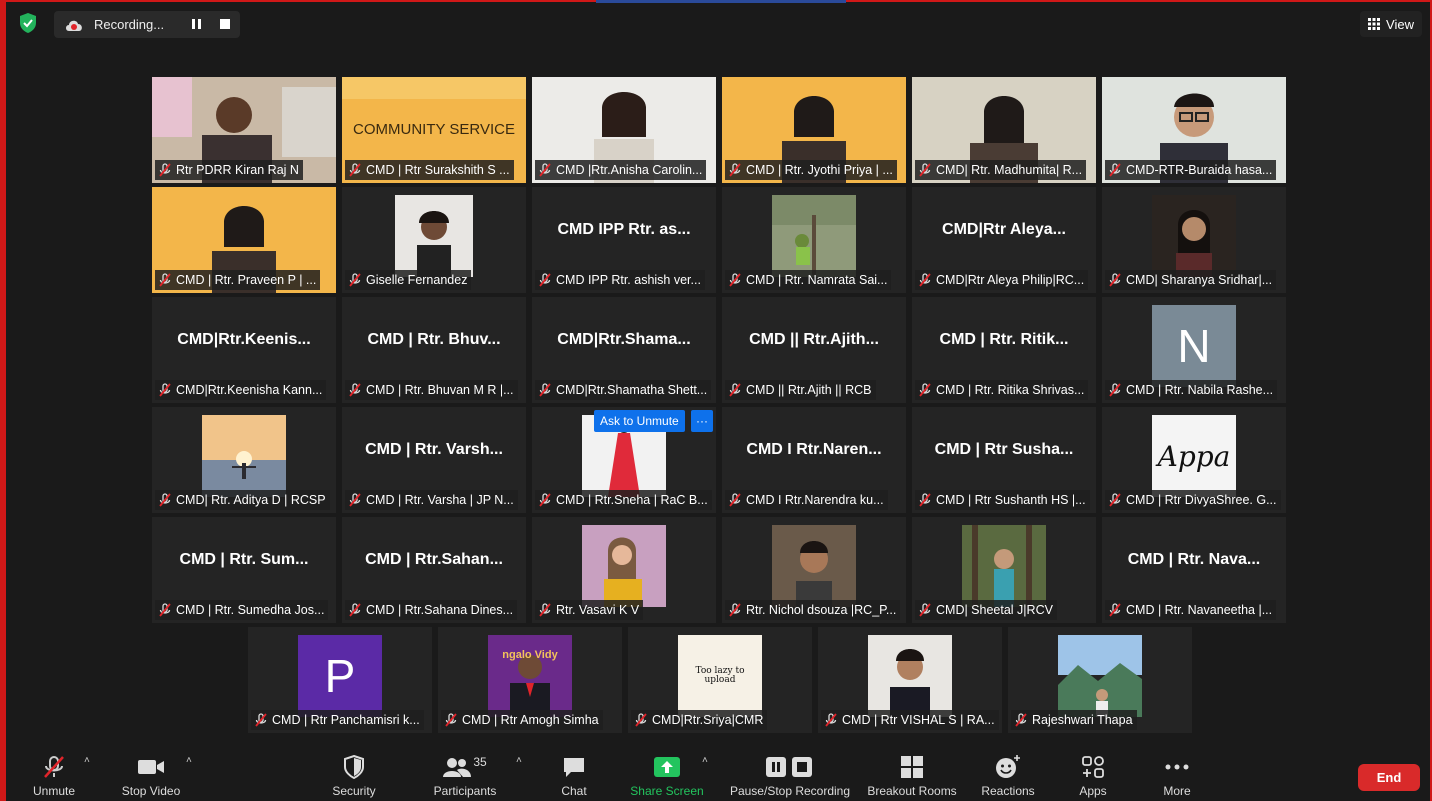  I want to click on participant-tile: Too lazy to upload CMD|Rtr.Sriya|CMR, so click(720, 680).